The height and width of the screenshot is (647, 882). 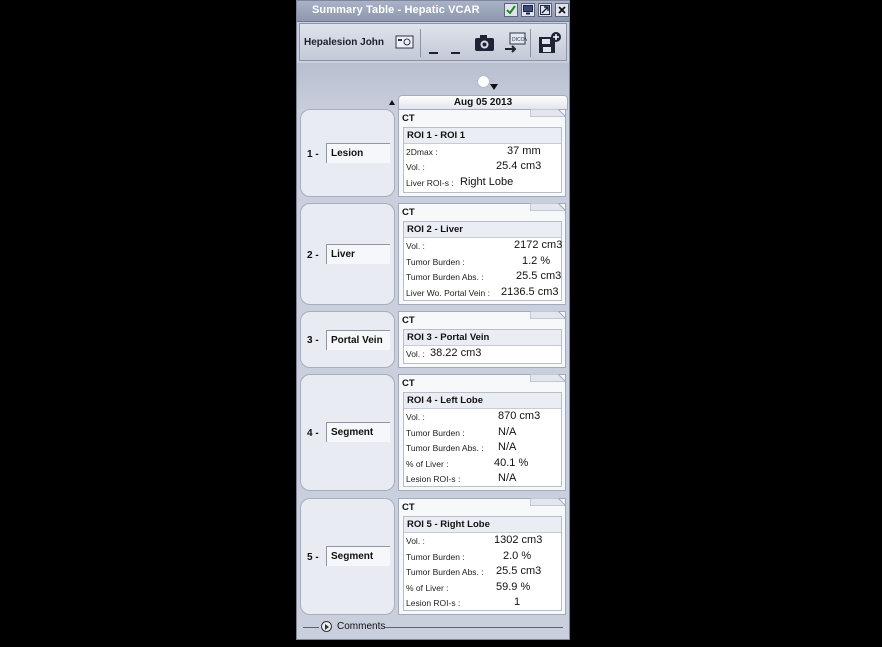 I want to click on window-title: Summary Table - Hepatic VCAR, so click(x=396, y=10).